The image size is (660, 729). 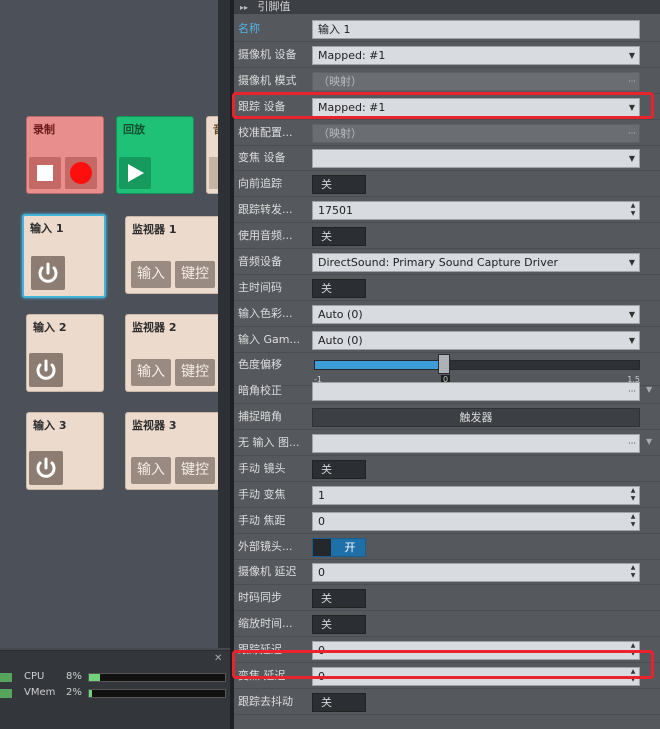 I want to click on property-row: 摄像机 延迟 0 ▲ ▼, so click(x=447, y=572).